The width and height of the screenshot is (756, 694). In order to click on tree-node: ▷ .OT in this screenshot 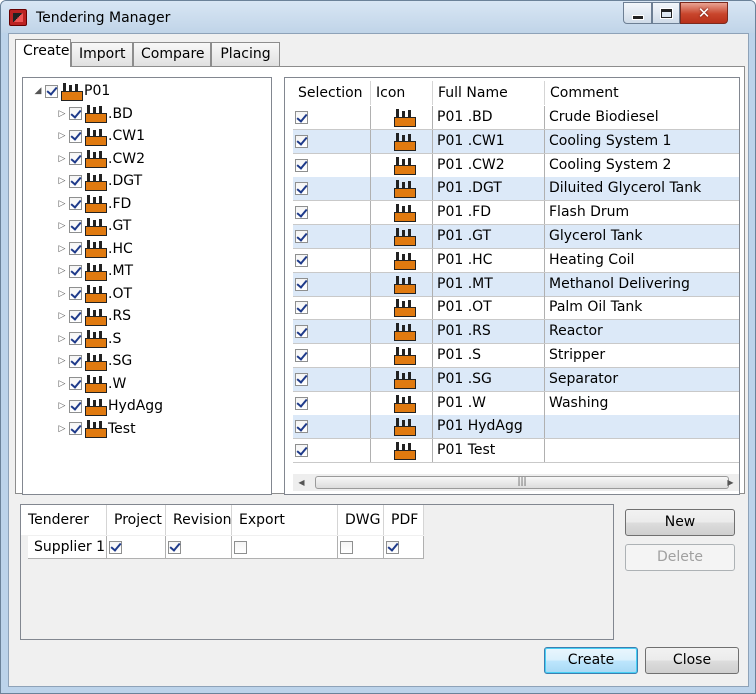, I will do `click(93, 294)`.